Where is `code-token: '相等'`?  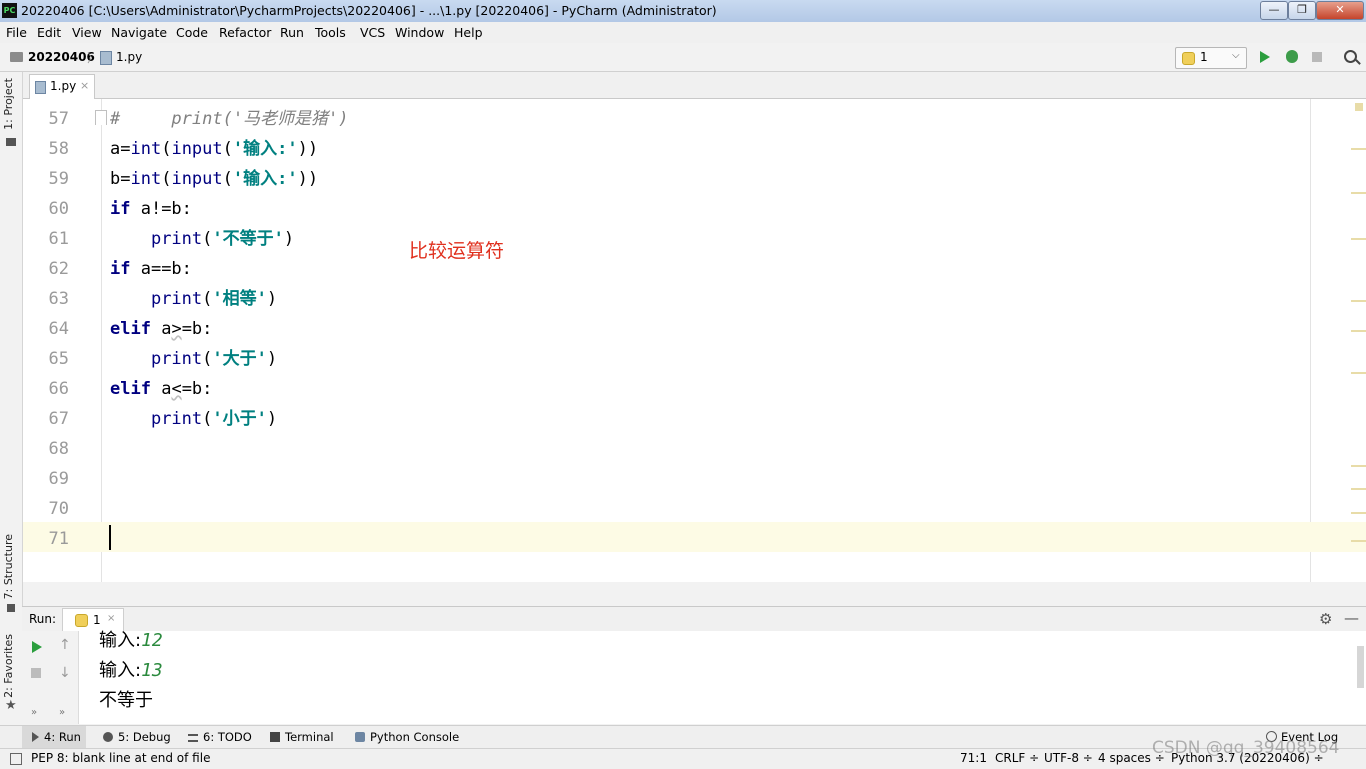 code-token: '相等' is located at coordinates (239, 299).